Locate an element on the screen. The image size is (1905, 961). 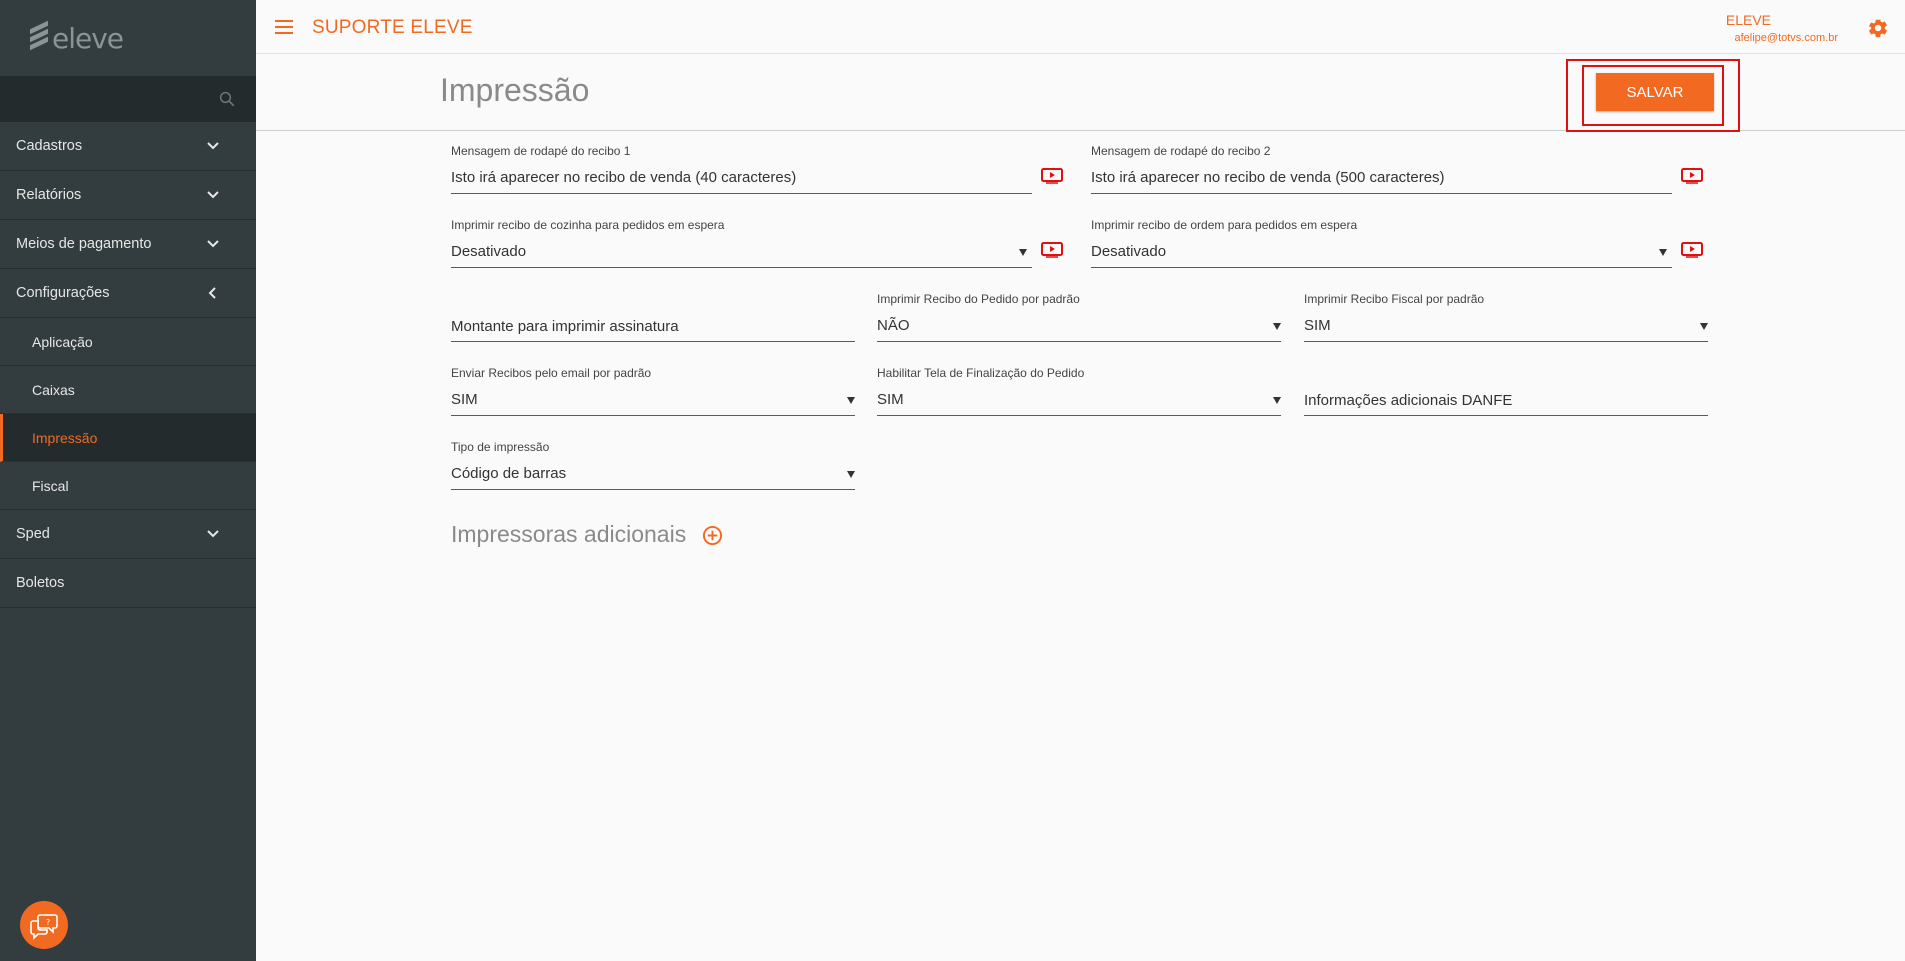
additional-printers-title: Impressoras adicionais is located at coordinates (569, 534).